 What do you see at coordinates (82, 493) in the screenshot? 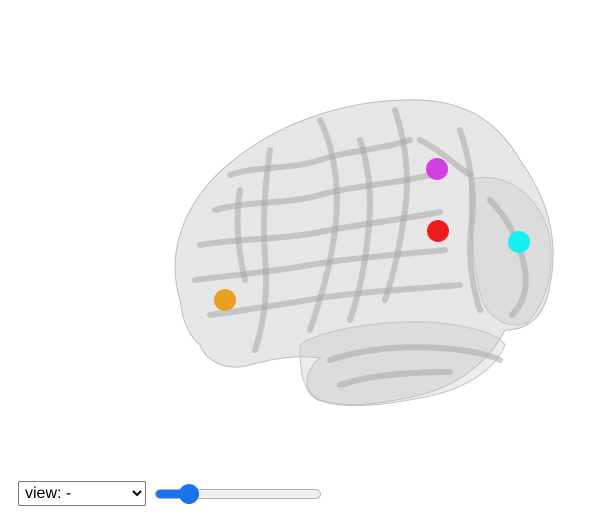
I see `view-select: view: -` at bounding box center [82, 493].